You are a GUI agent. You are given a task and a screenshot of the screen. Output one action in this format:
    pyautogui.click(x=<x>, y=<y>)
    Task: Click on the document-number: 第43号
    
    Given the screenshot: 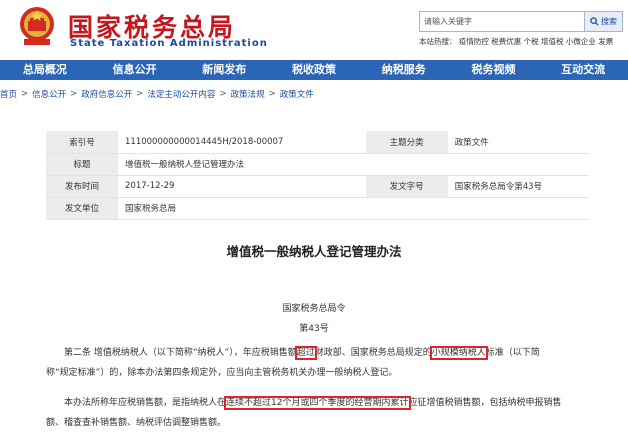 What is the action you would take?
    pyautogui.click(x=314, y=329)
    